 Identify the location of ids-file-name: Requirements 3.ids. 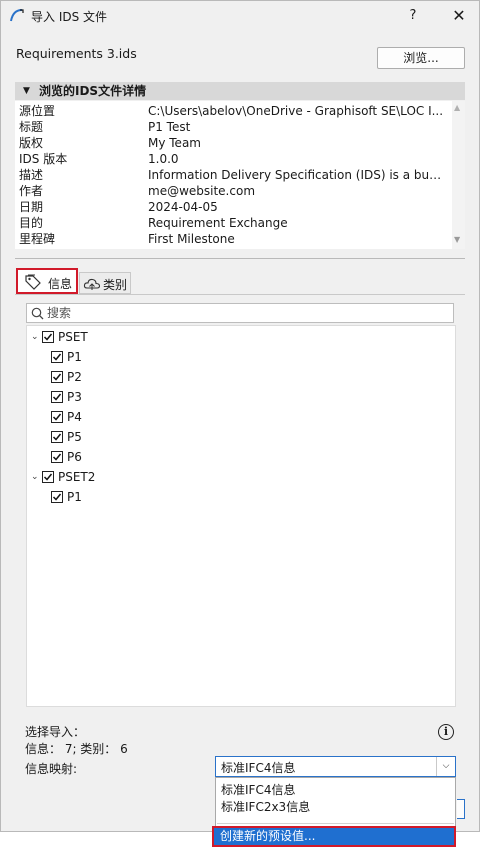
(76, 53).